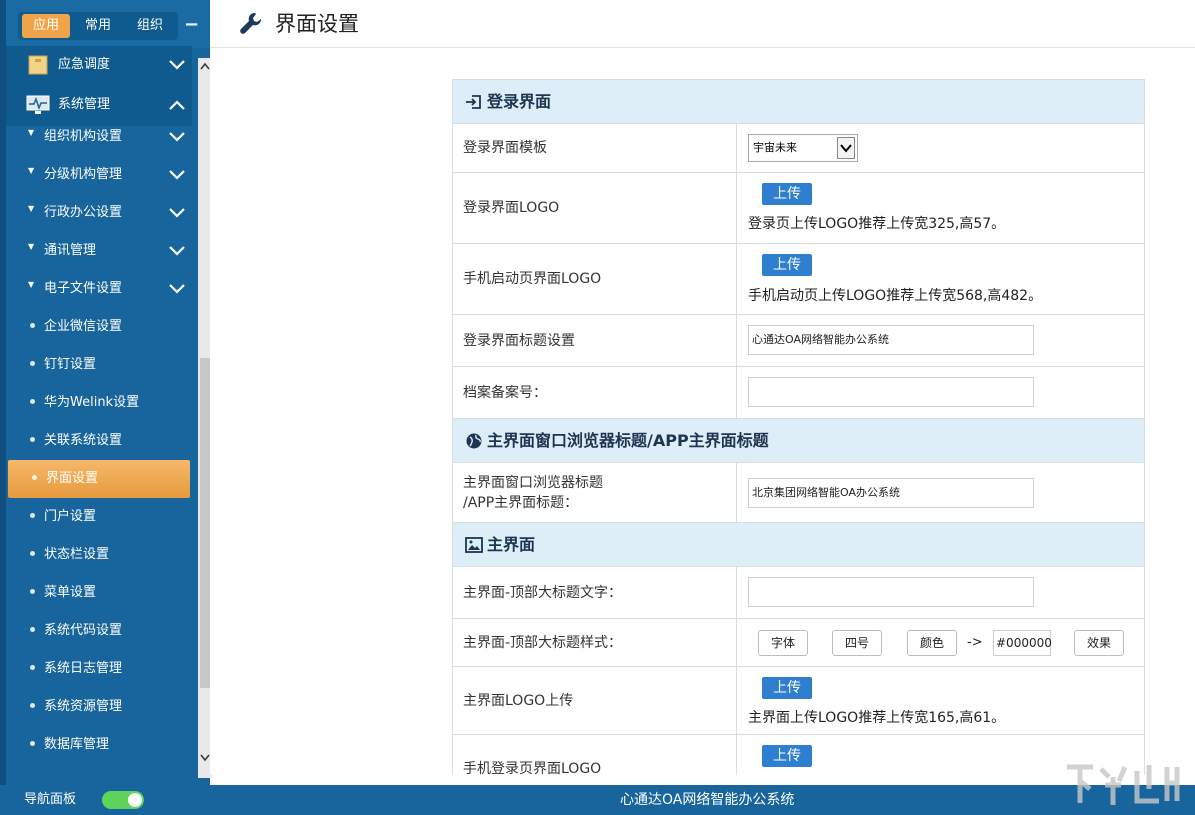  I want to click on nav-item-e-document: ▼ 电子文件设置, so click(99, 289).